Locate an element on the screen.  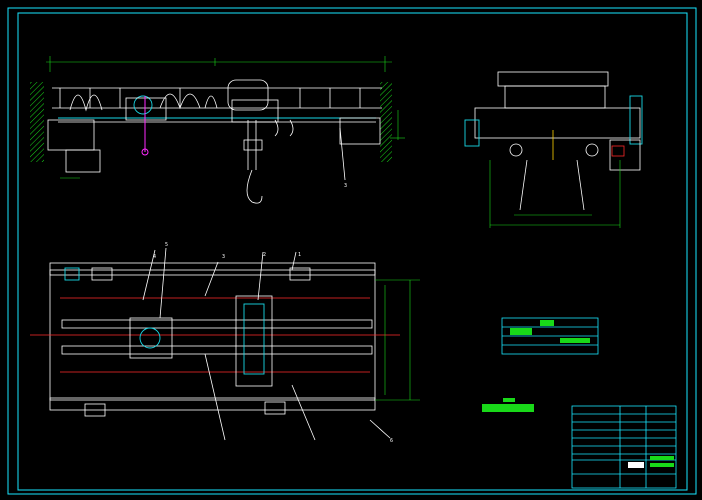
cab-window is located at coordinates (618, 151).